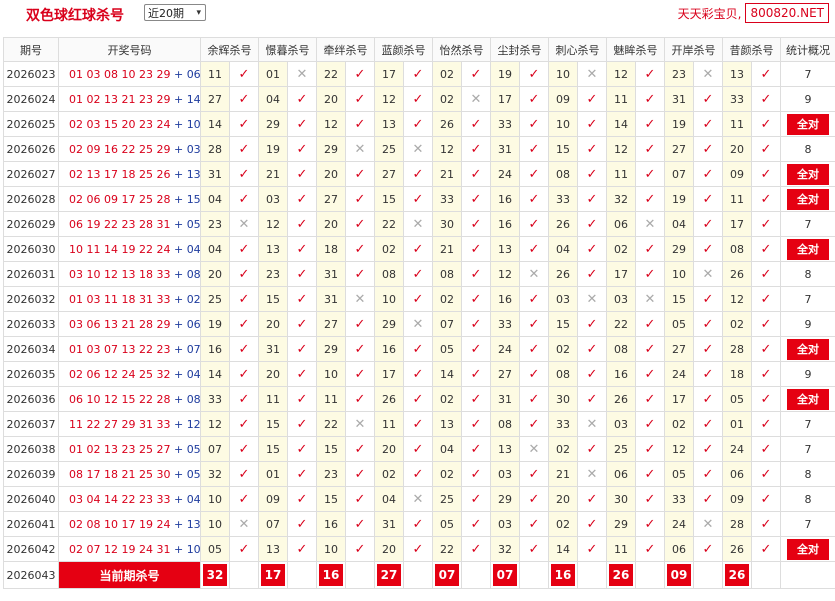 The height and width of the screenshot is (601, 835). Describe the element at coordinates (175, 12) in the screenshot. I see `period-range-select: 近20期 ▾` at that location.